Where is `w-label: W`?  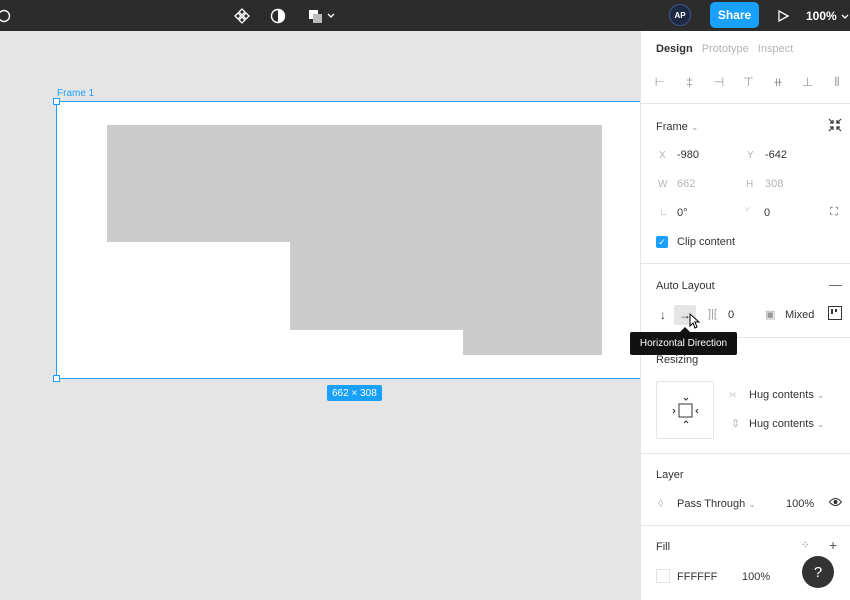 w-label: W is located at coordinates (663, 184).